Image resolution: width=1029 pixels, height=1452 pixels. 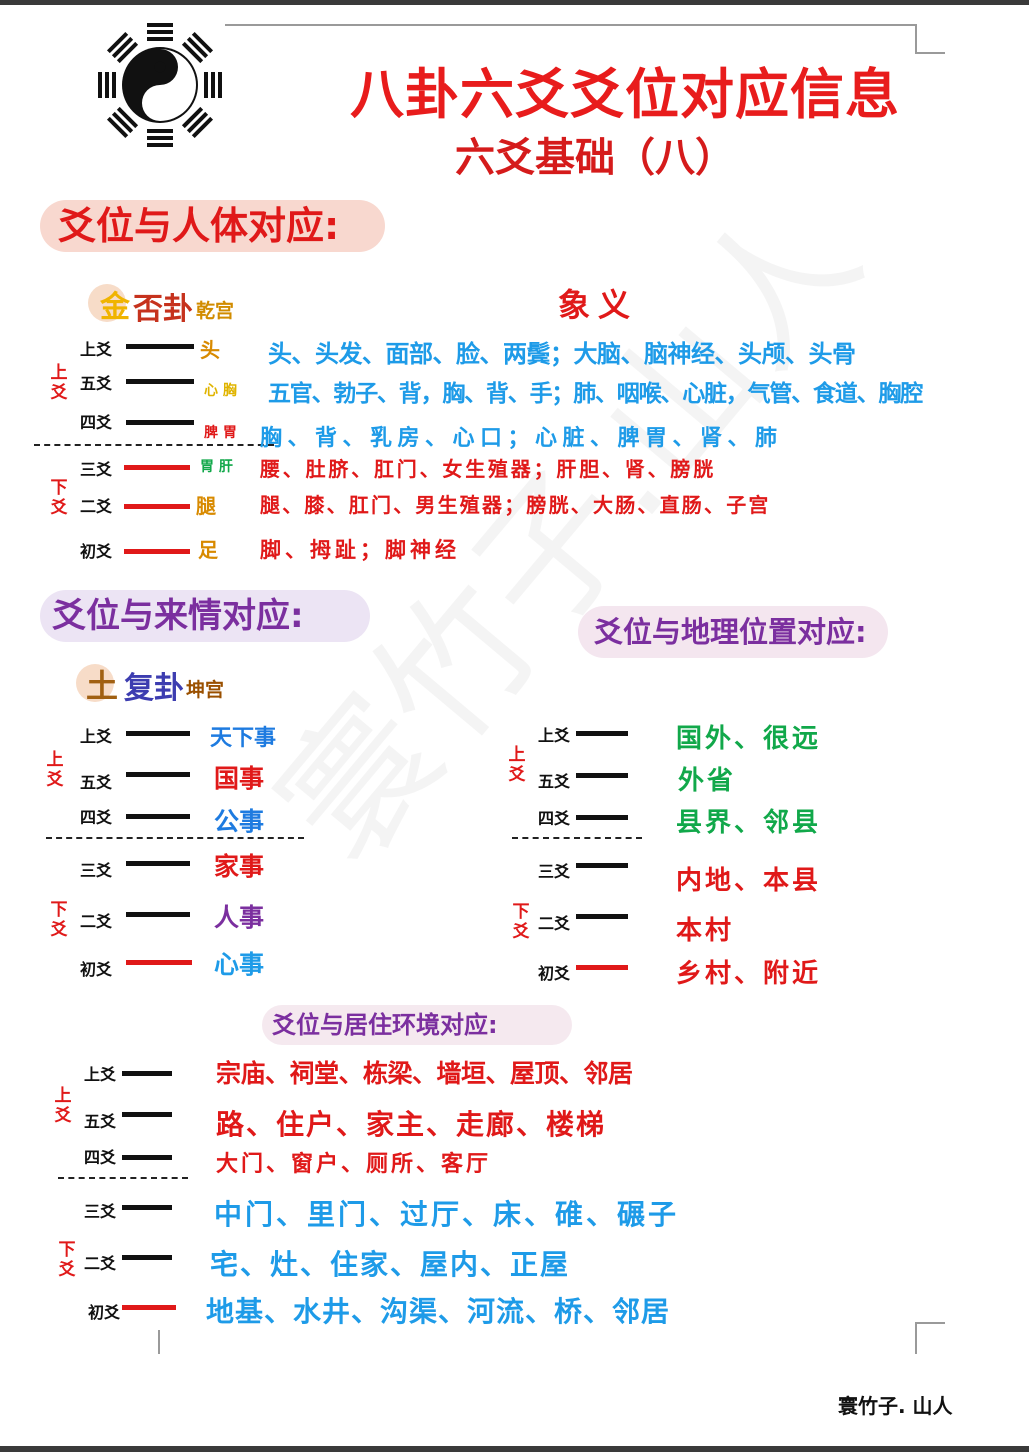 What do you see at coordinates (749, 974) in the screenshot?
I see `geography-text: 乡村、附近` at bounding box center [749, 974].